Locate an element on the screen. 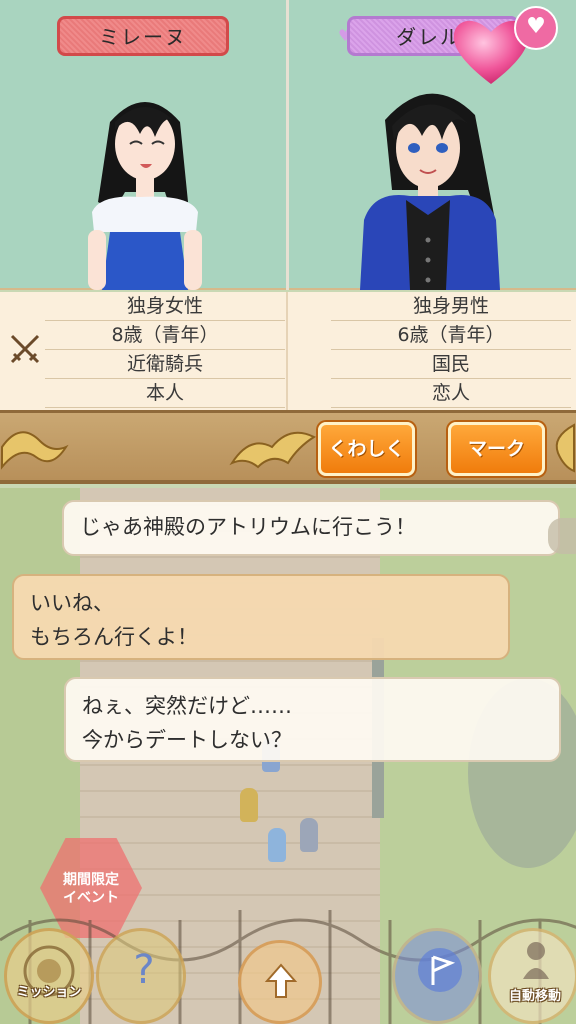  auto-move-label: 自動移動 is located at coordinates (534, 996).